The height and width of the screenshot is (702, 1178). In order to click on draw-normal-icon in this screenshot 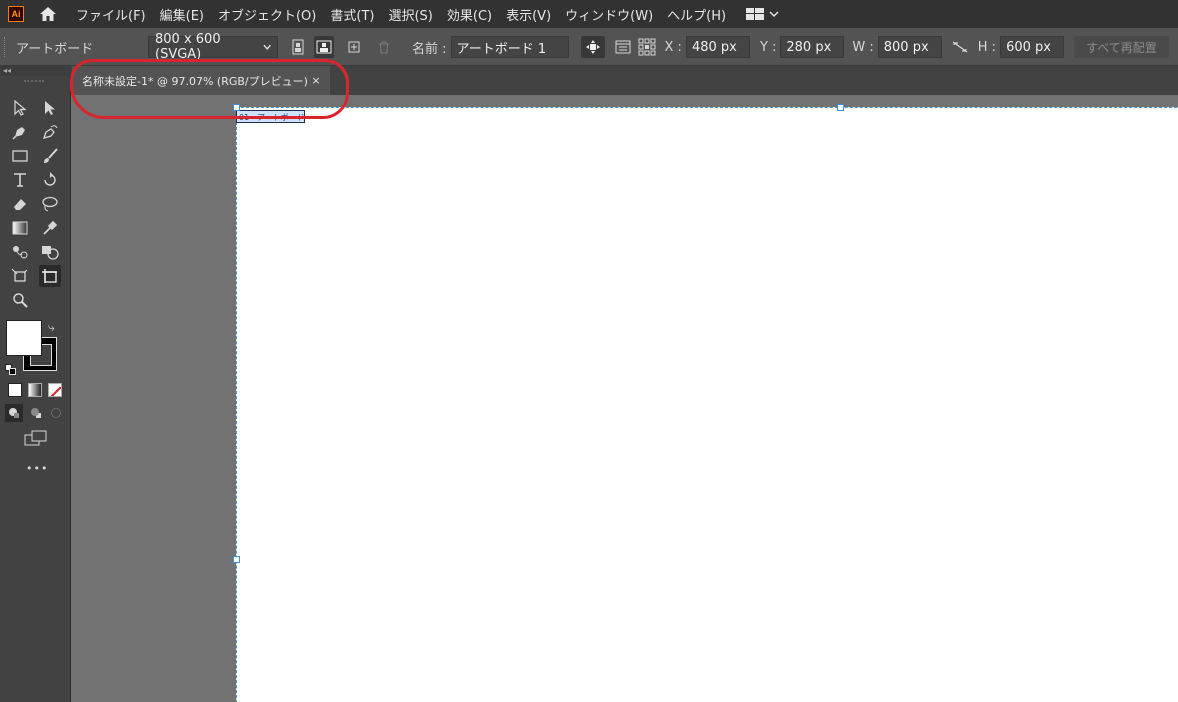, I will do `click(14, 413)`.